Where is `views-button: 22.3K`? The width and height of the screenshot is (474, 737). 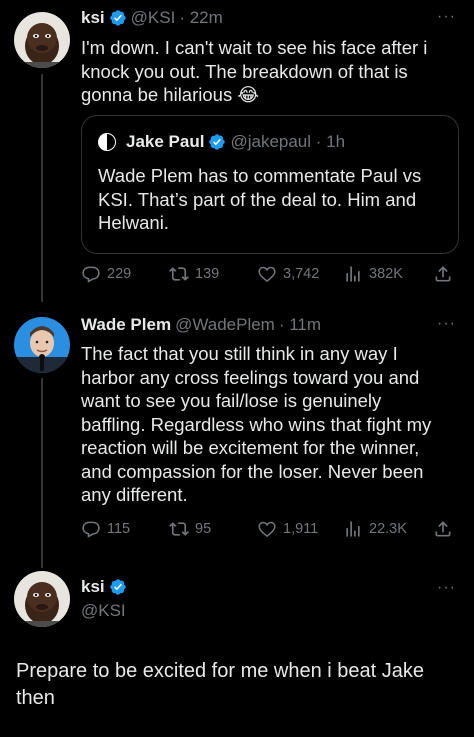
views-button: 22.3K is located at coordinates (375, 529).